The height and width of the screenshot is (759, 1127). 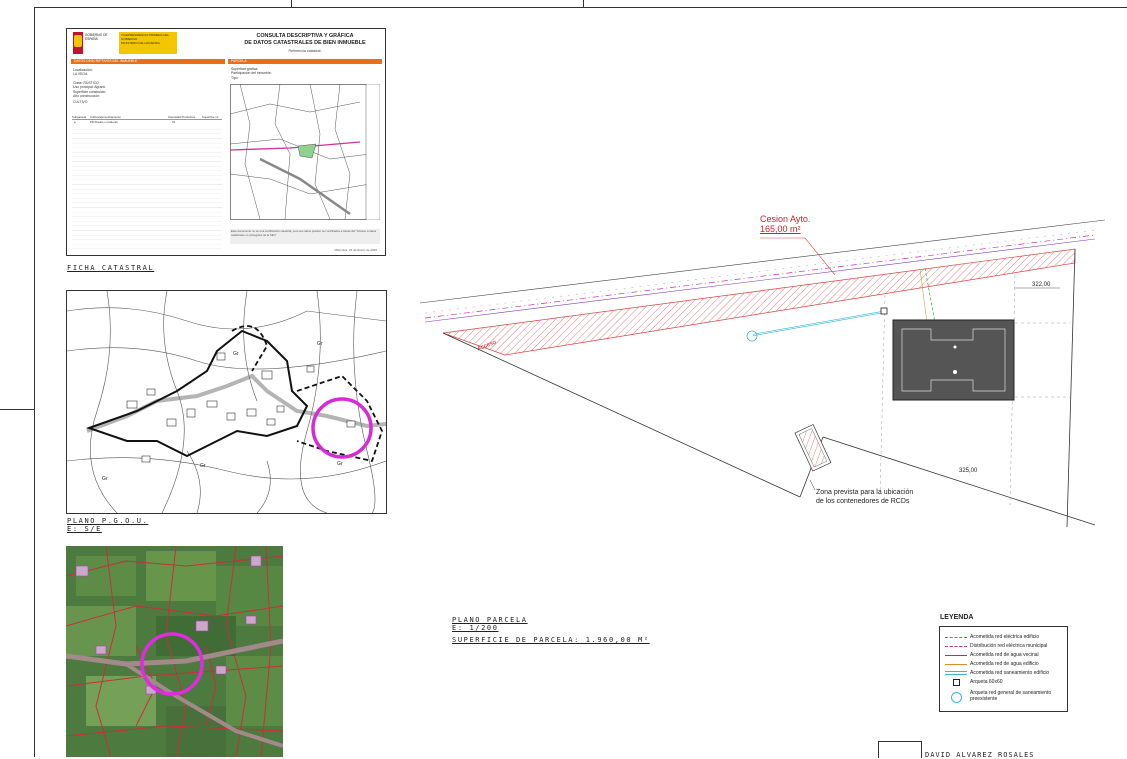 What do you see at coordinates (355, 250) in the screenshot?
I see `ficha-date: Miércoles, 21 de Enero de 2026` at bounding box center [355, 250].